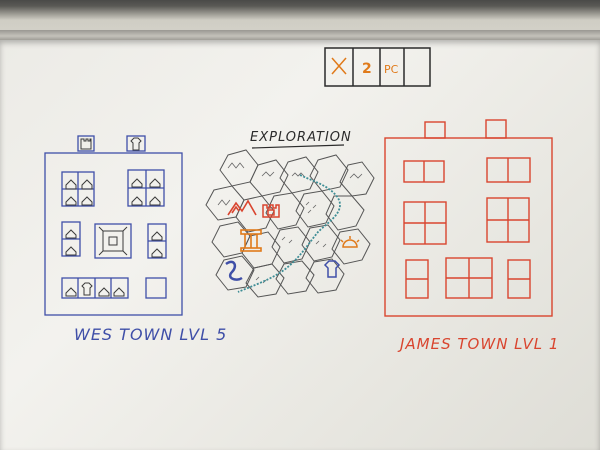  Describe the element at coordinates (301, 137) in the screenshot. I see `exploration-heading: EXPLORATION` at that location.